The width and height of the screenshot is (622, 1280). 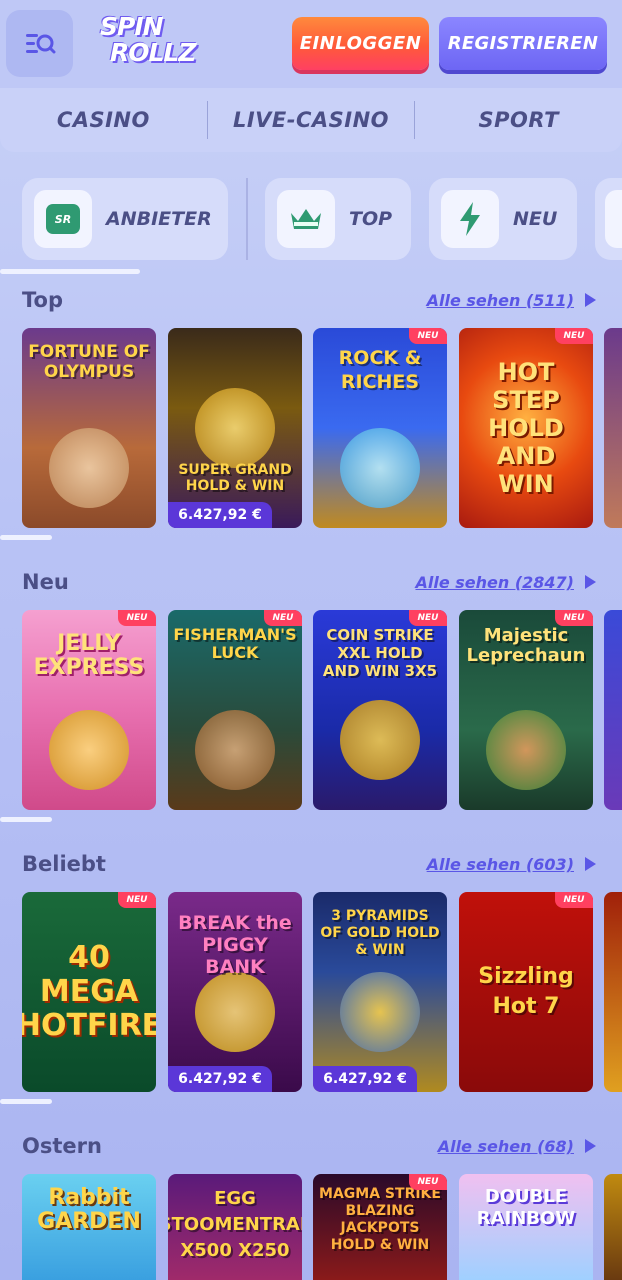 I want to click on sr-provider-badge: SR, so click(x=63, y=219).